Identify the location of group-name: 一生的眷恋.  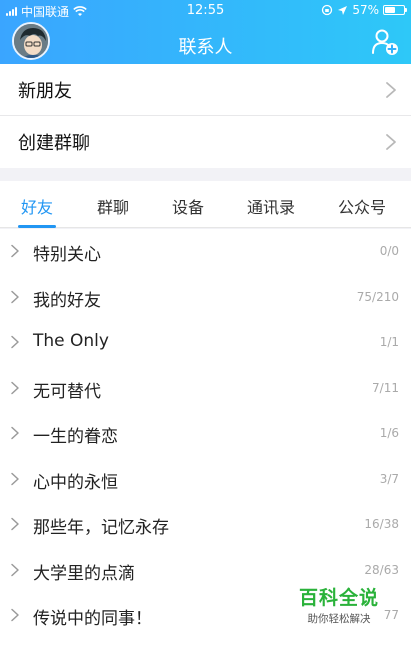
(75, 437).